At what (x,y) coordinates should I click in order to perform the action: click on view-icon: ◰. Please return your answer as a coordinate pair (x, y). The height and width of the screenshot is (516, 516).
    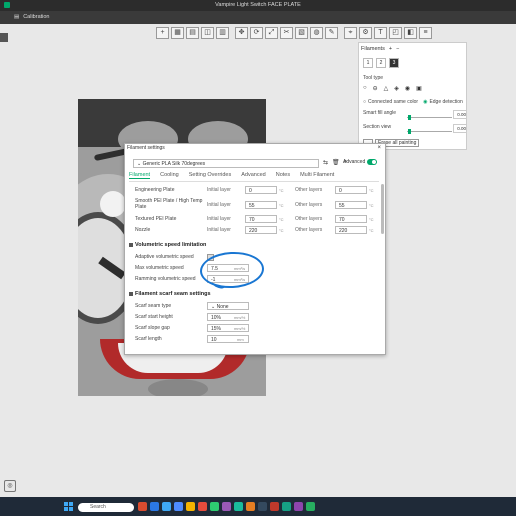
    Looking at the image, I should click on (395, 33).